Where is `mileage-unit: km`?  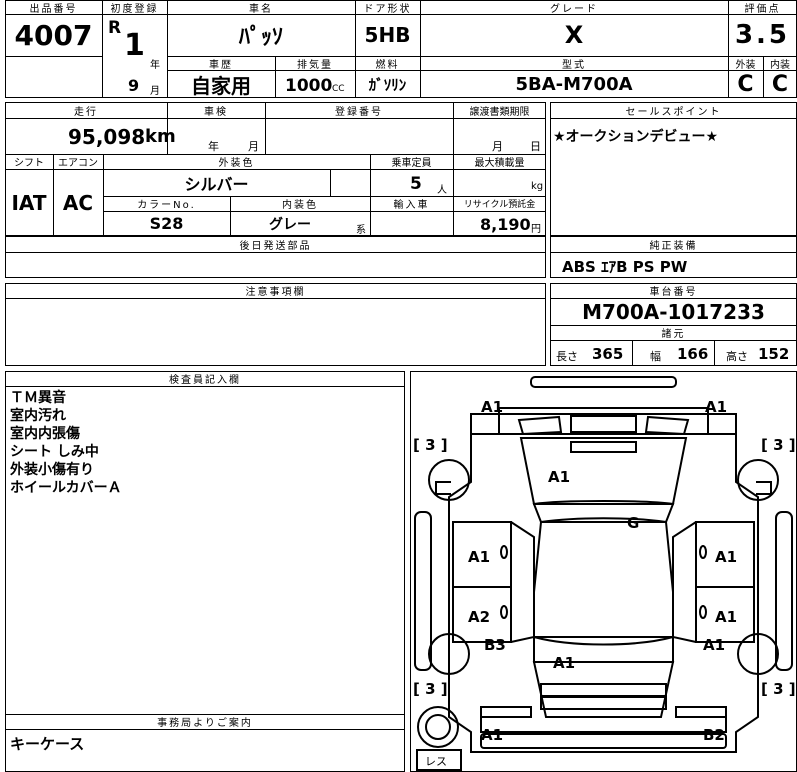 mileage-unit: km is located at coordinates (160, 136).